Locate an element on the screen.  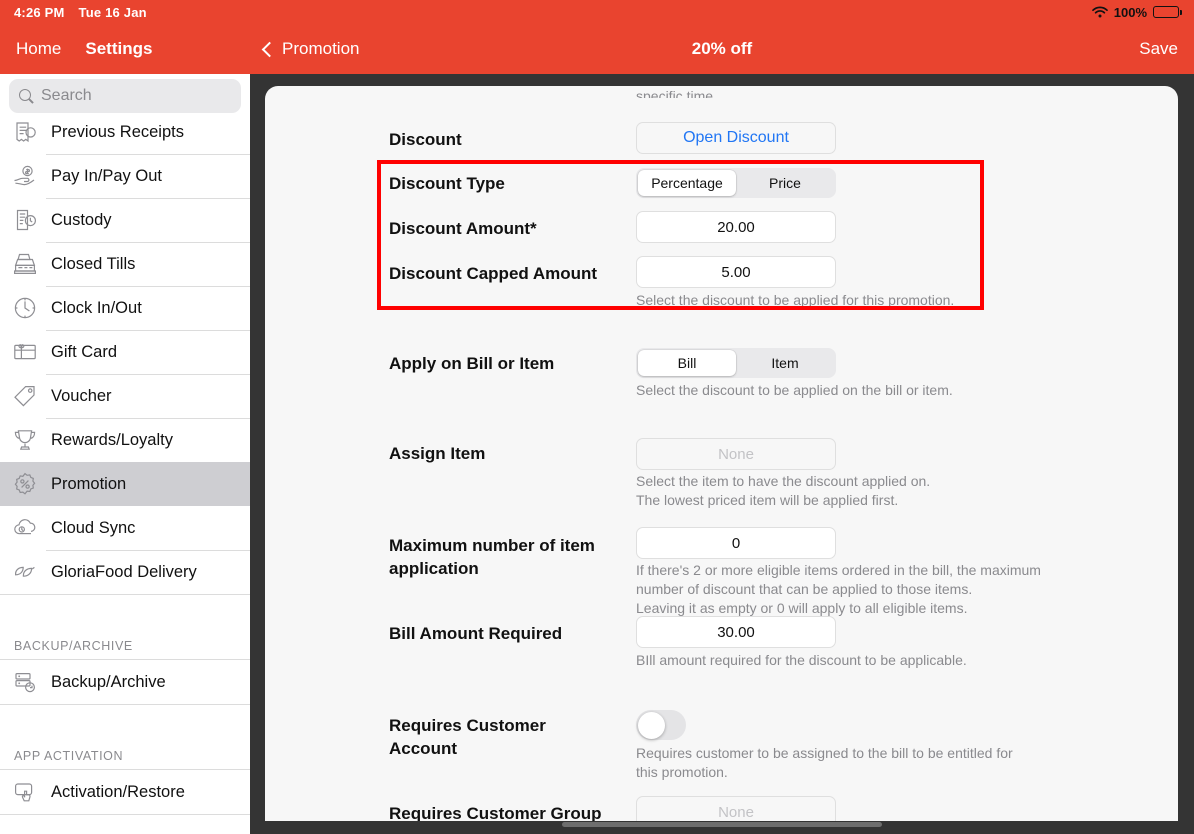
apply-on-segmented-control: Bill Item is located at coordinates (736, 363).